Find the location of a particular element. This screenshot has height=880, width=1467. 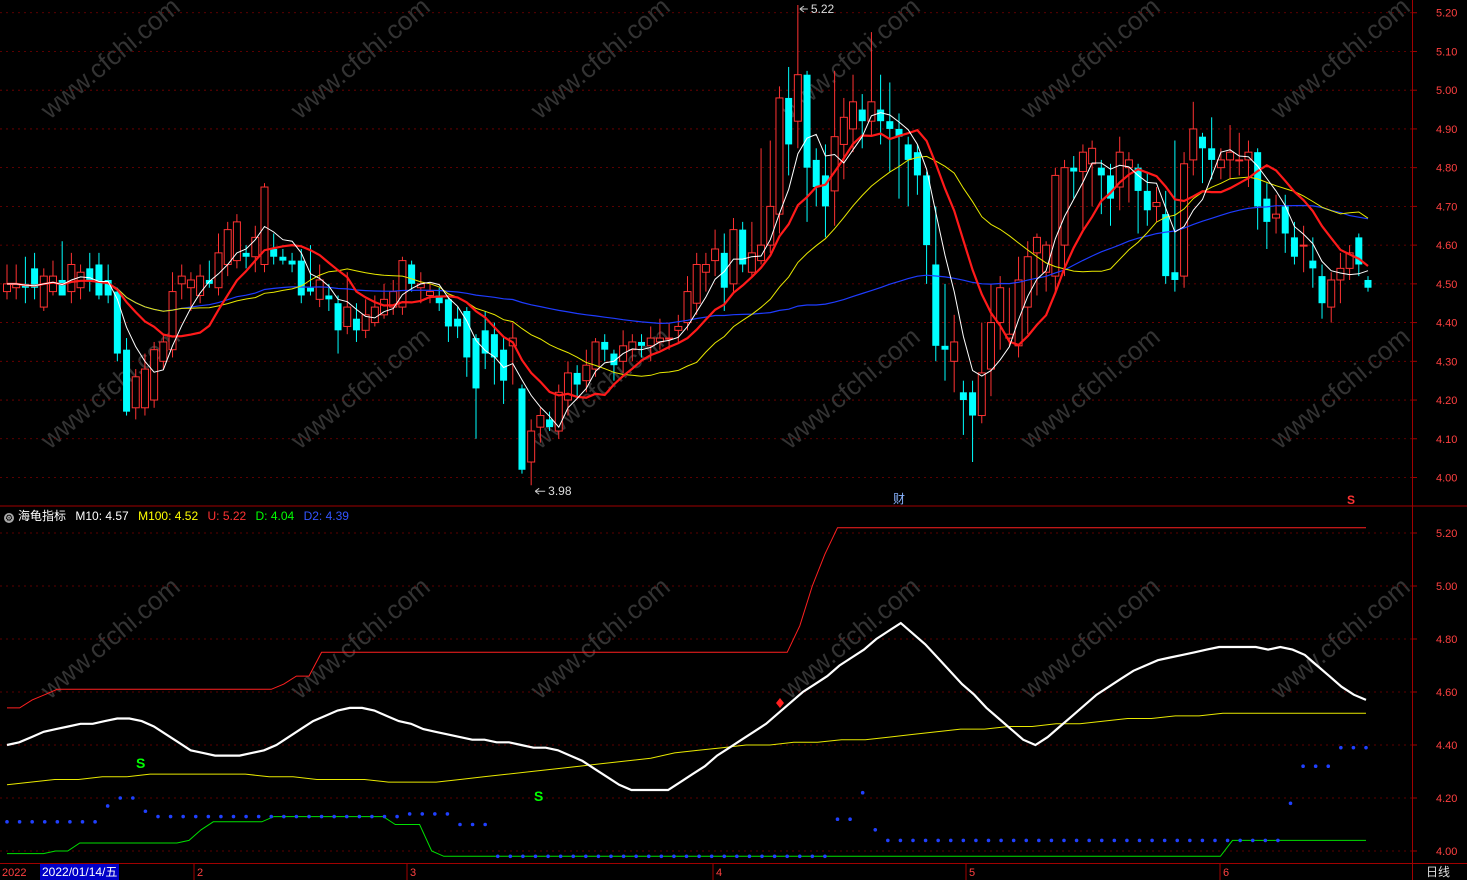

low-pointer is located at coordinates (540, 491).